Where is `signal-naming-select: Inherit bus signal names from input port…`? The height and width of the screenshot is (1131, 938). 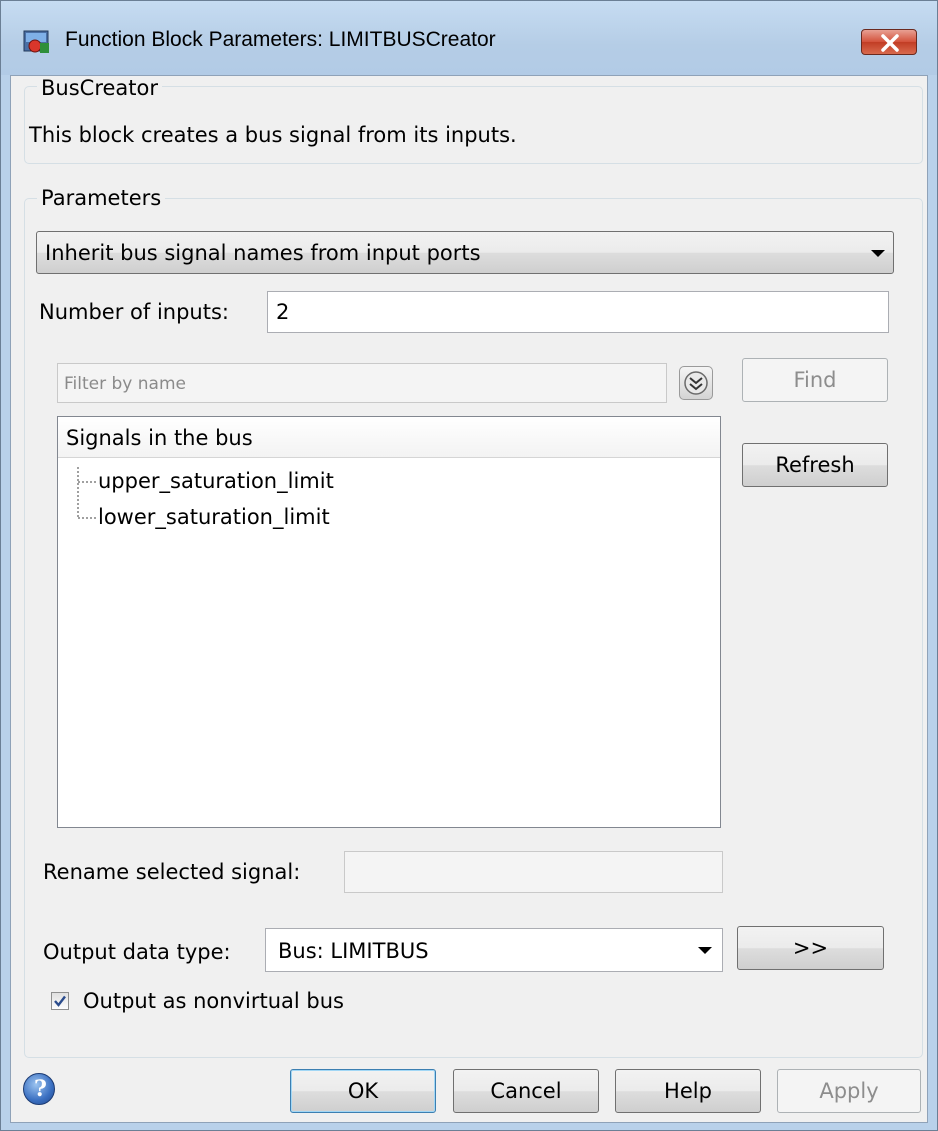
signal-naming-select: Inherit bus signal names from input port… is located at coordinates (465, 252).